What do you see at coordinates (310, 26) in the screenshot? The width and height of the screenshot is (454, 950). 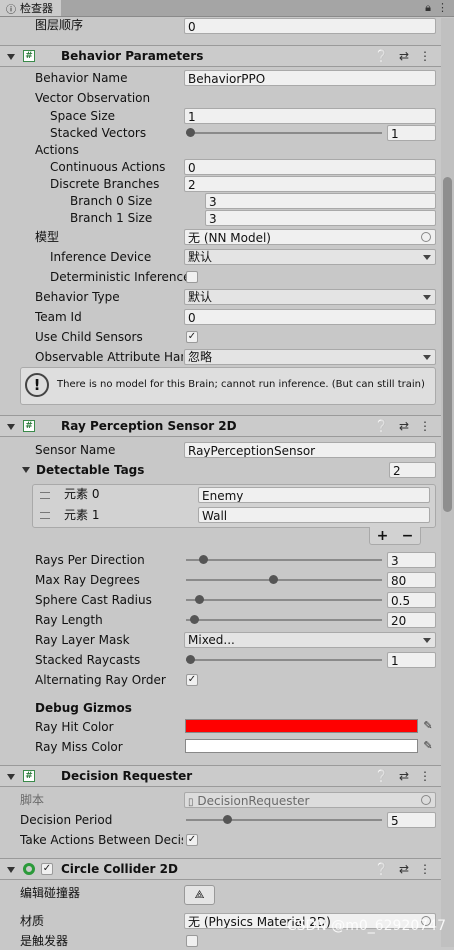 I see `layer-order-field: 0` at bounding box center [310, 26].